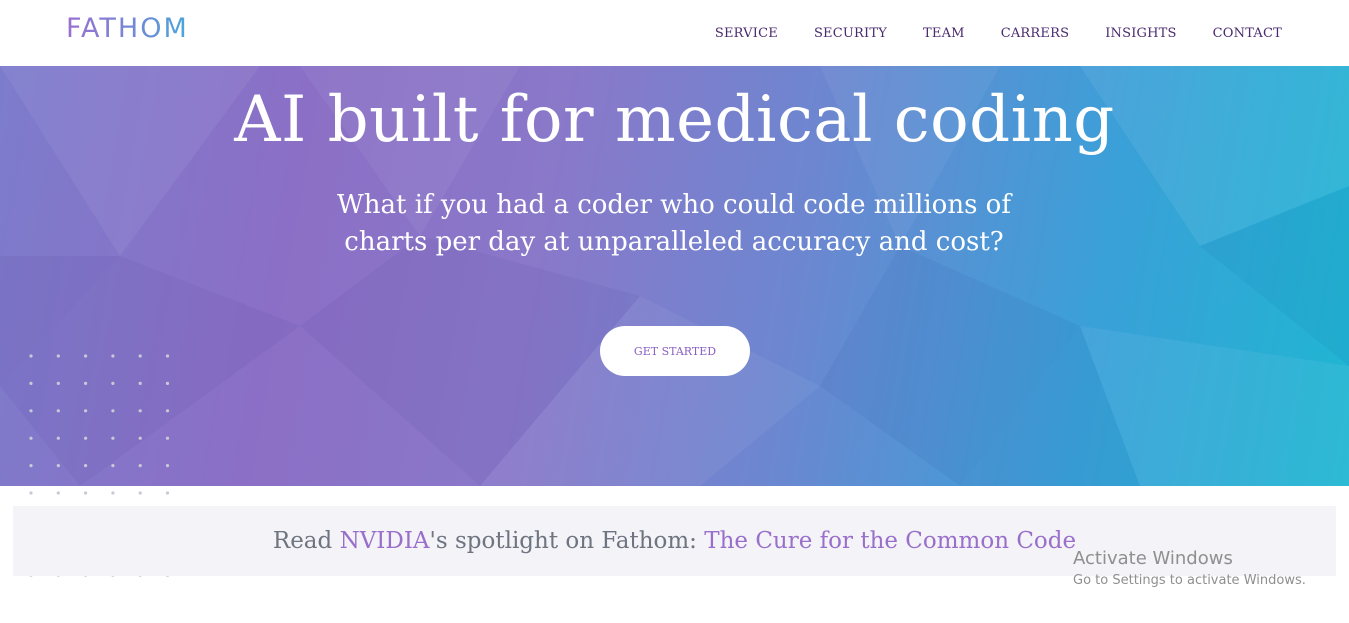 The image size is (1349, 623). Describe the element at coordinates (674, 120) in the screenshot. I see `hero-title: AI built for medical coding` at that location.